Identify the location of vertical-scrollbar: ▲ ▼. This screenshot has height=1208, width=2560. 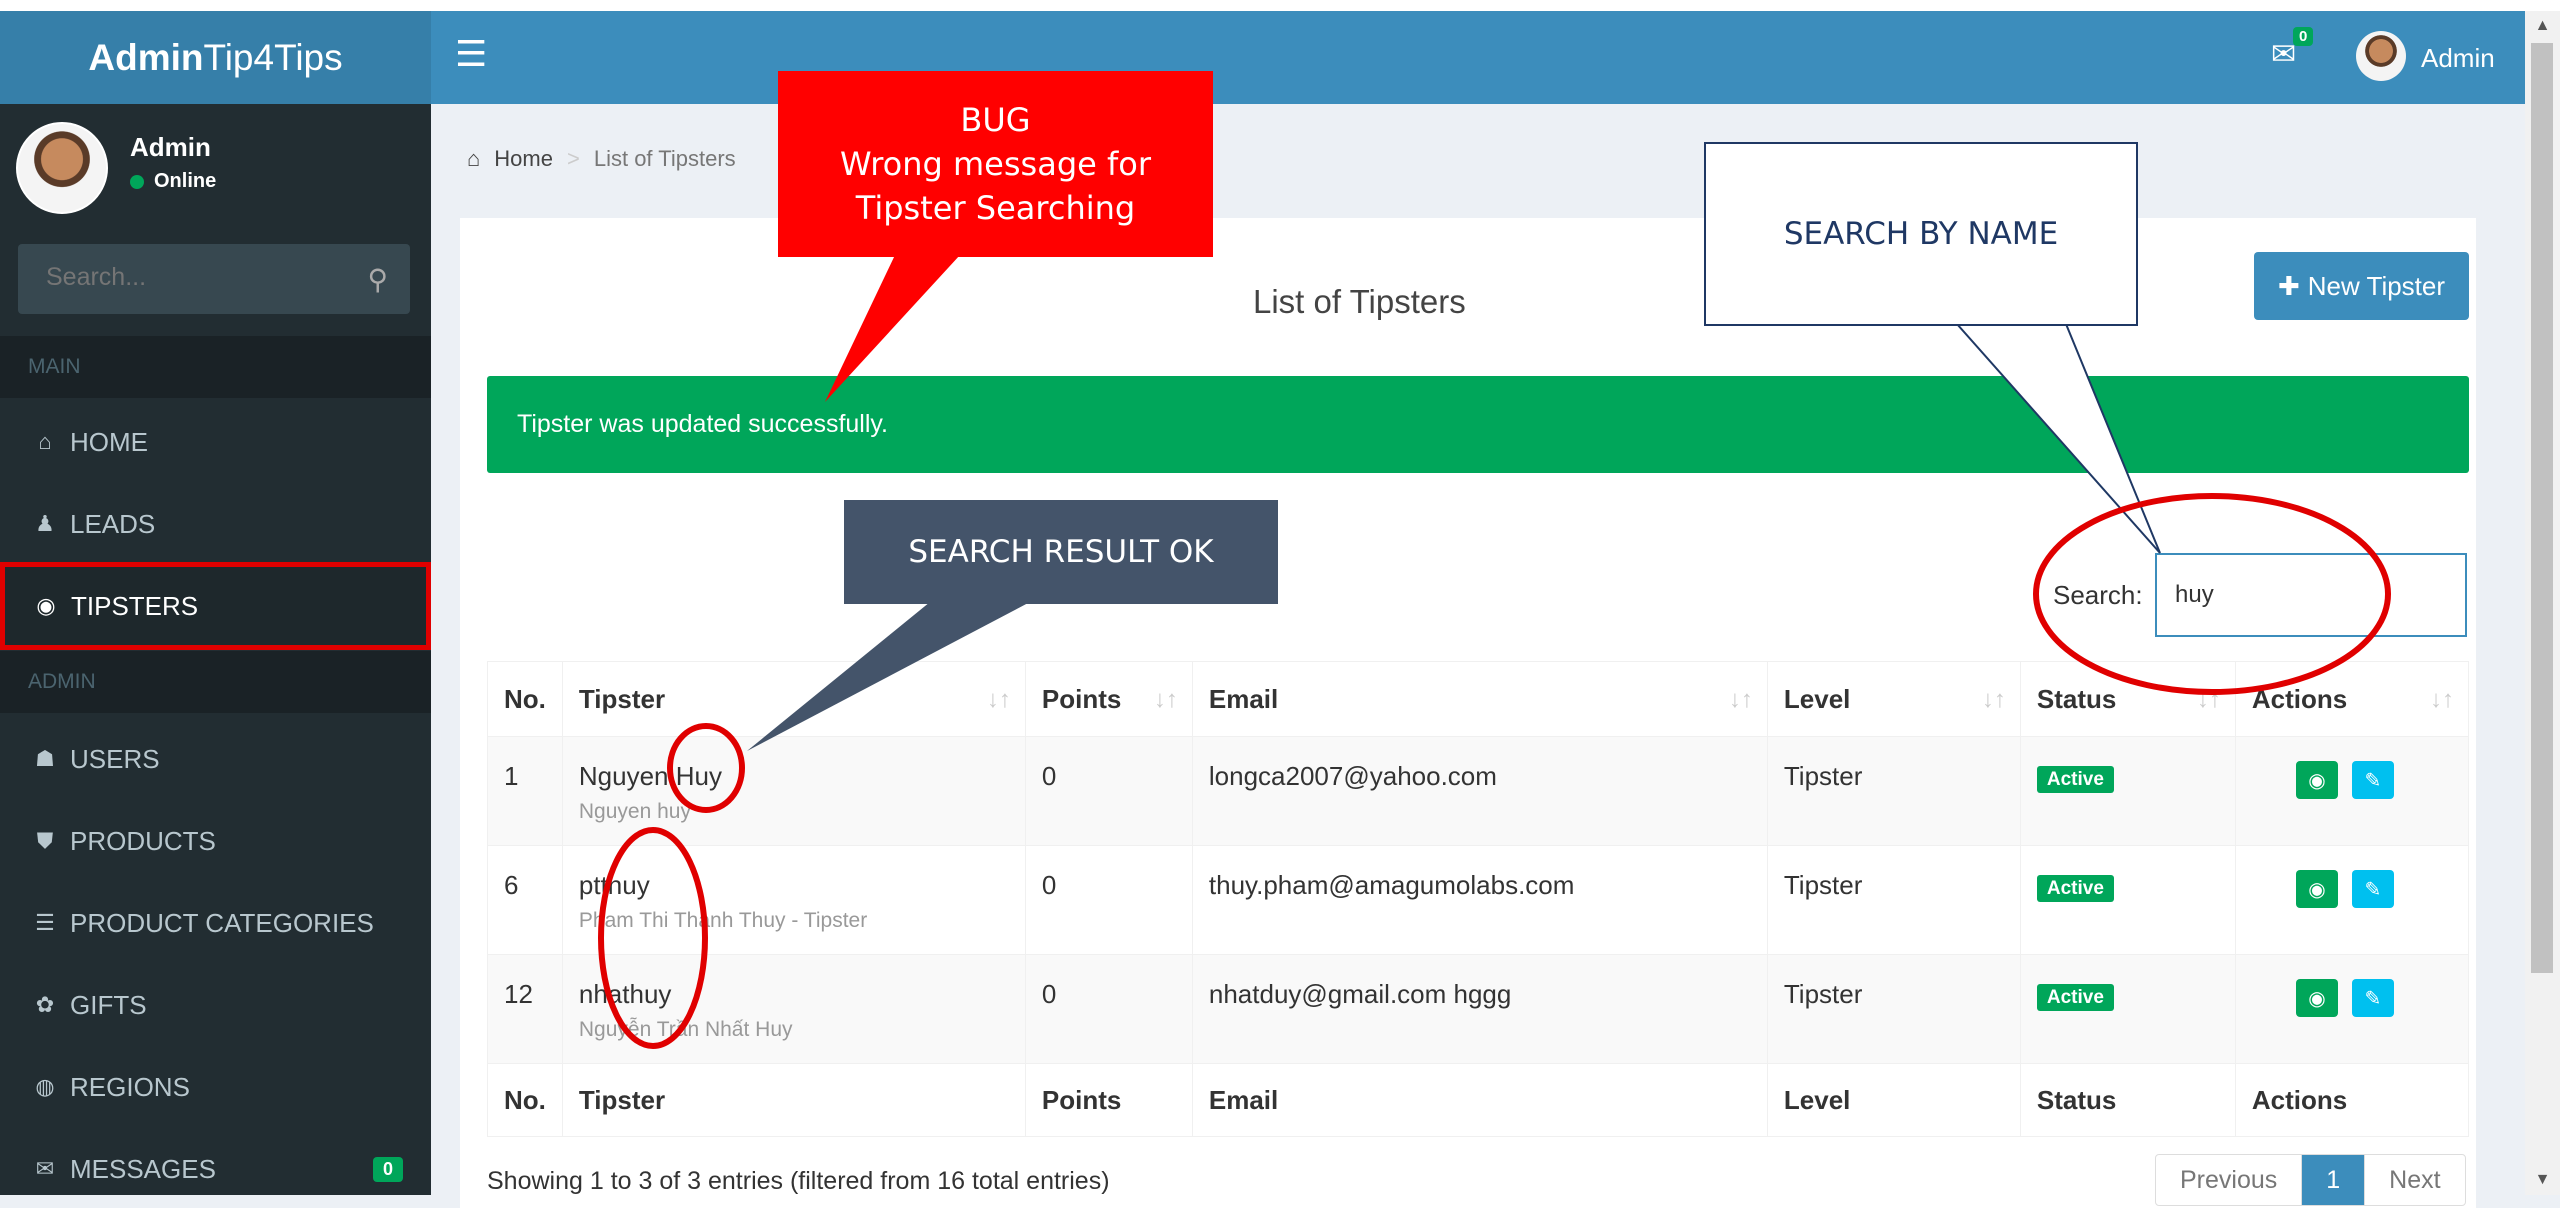
(2542, 603).